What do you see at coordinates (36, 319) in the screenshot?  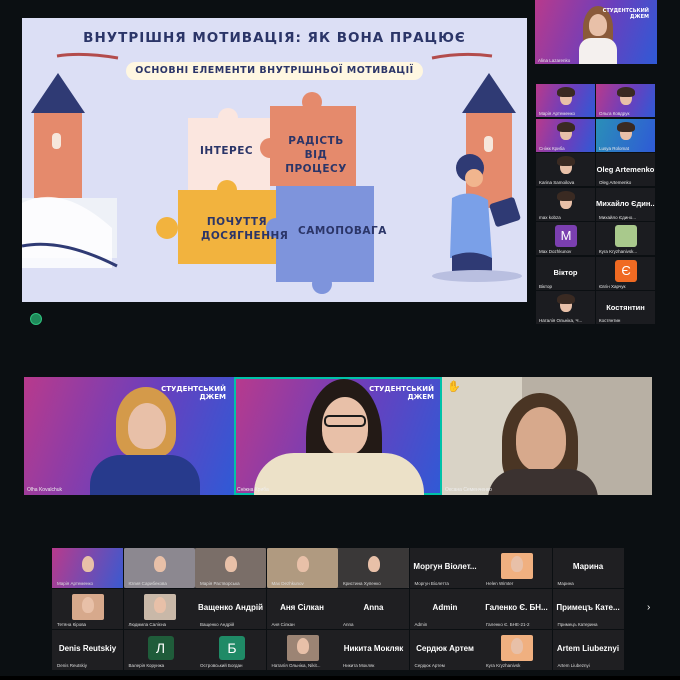 I see `security-status-icon` at bounding box center [36, 319].